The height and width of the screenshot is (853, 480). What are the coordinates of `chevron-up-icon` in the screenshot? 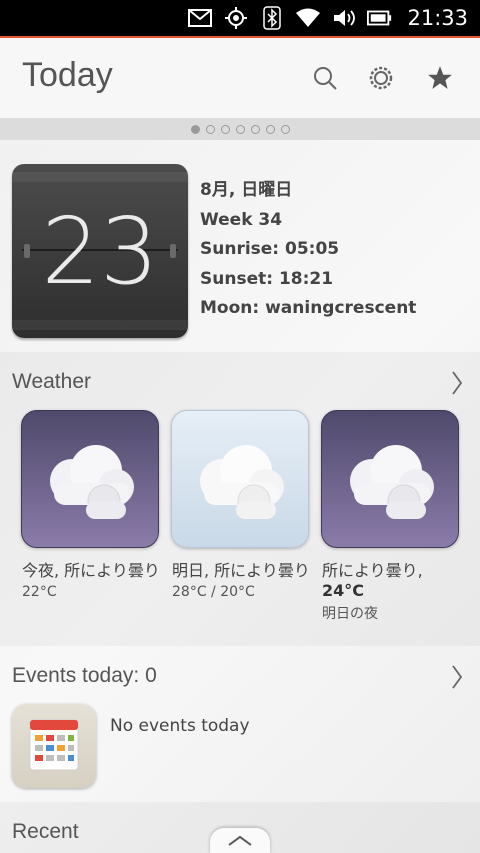 It's located at (240, 840).